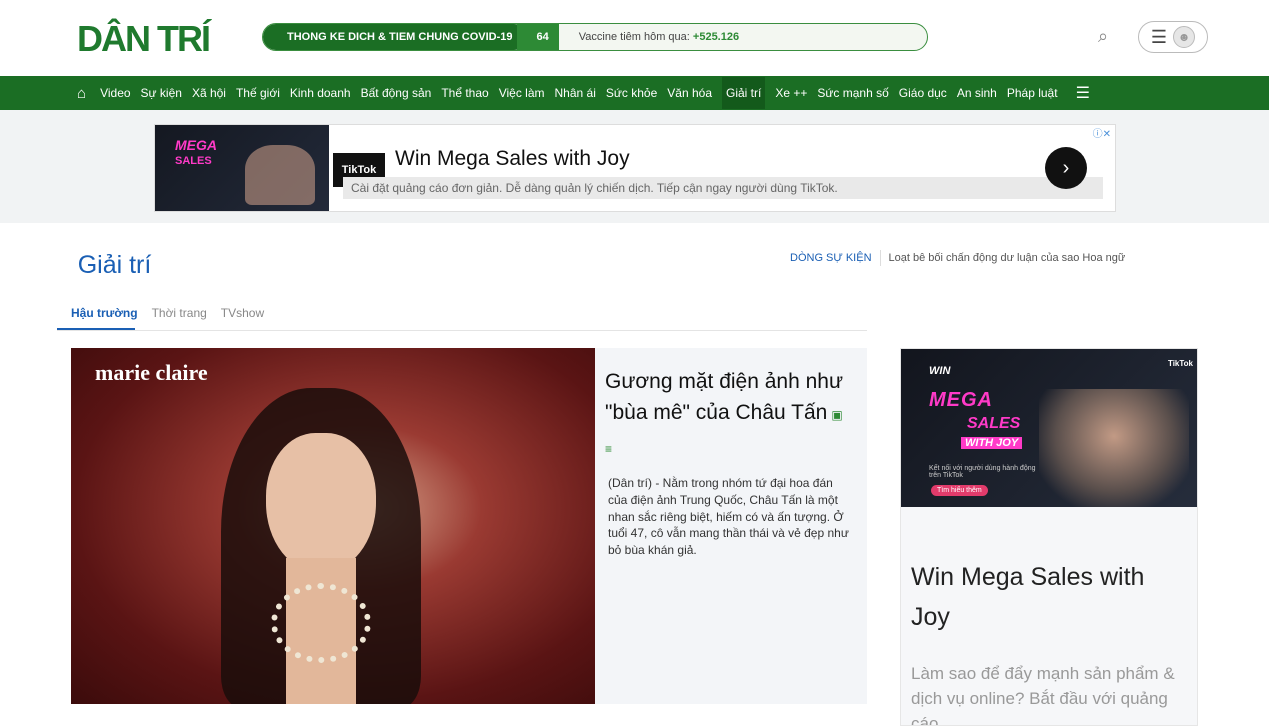 This screenshot has height=726, width=1269. I want to click on hamburger-icon: ☰, so click(1159, 36).